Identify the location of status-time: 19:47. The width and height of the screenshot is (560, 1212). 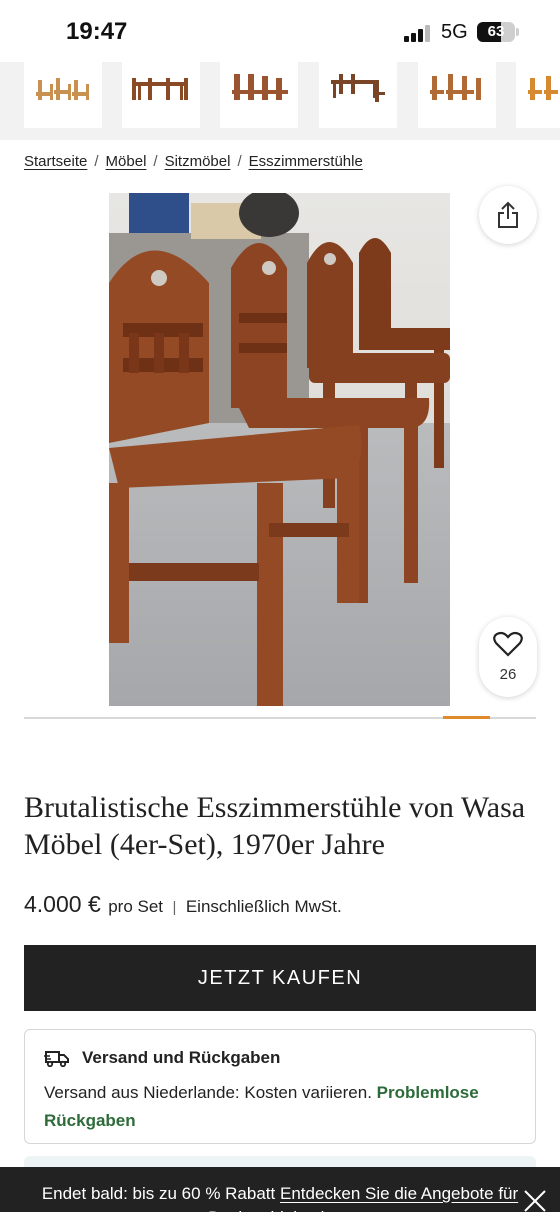
(97, 31).